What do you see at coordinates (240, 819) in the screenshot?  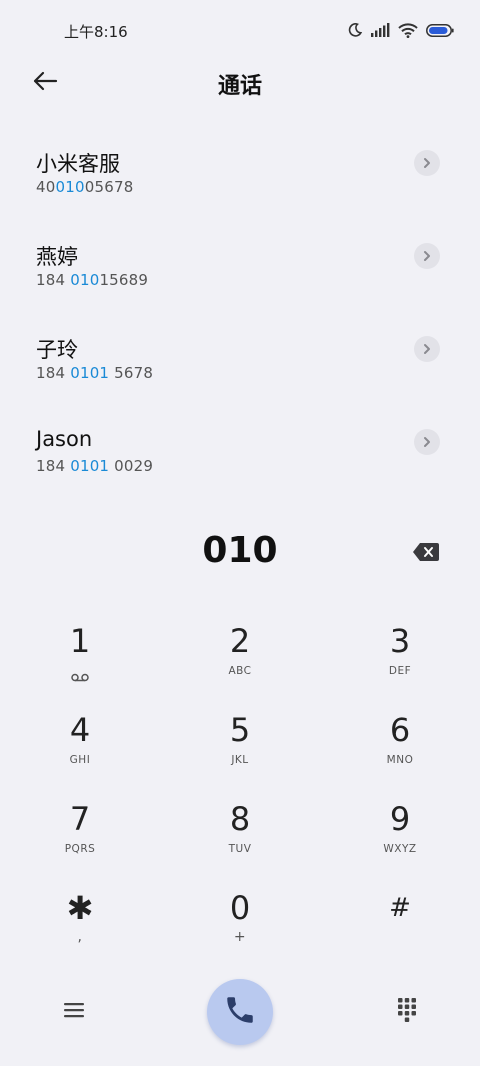 I see `key-digit: 8` at bounding box center [240, 819].